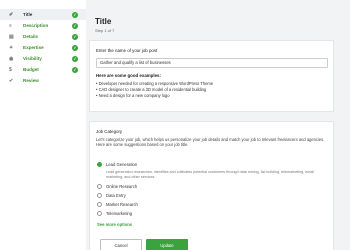 The image size is (350, 250). What do you see at coordinates (36, 25) in the screenshot?
I see `sidebar-item-label: Description` at bounding box center [36, 25].